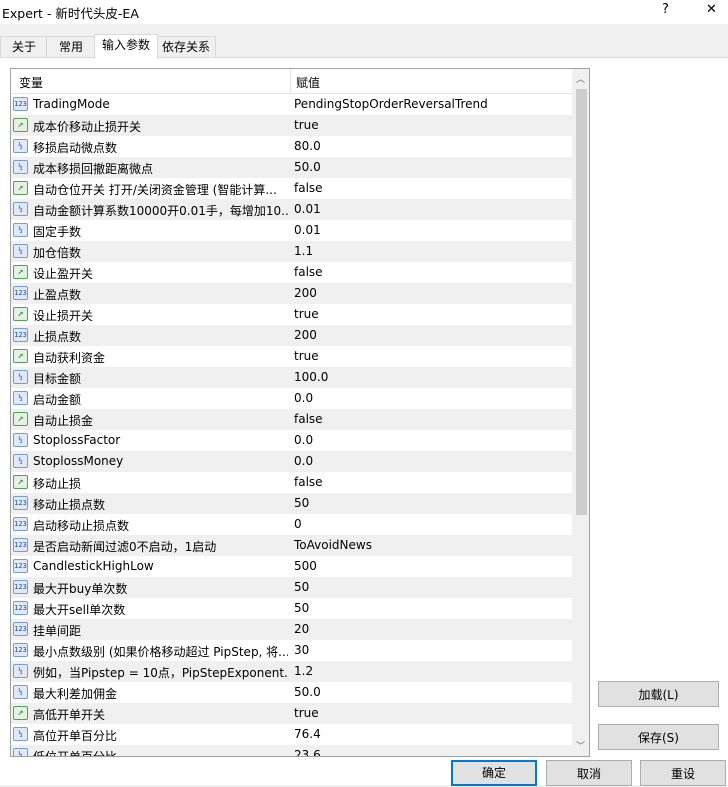  Describe the element at coordinates (291, 545) in the screenshot. I see `table-row: 123 是否启动新闻过滤0不启动，1启动 ToAvoidNews` at that location.